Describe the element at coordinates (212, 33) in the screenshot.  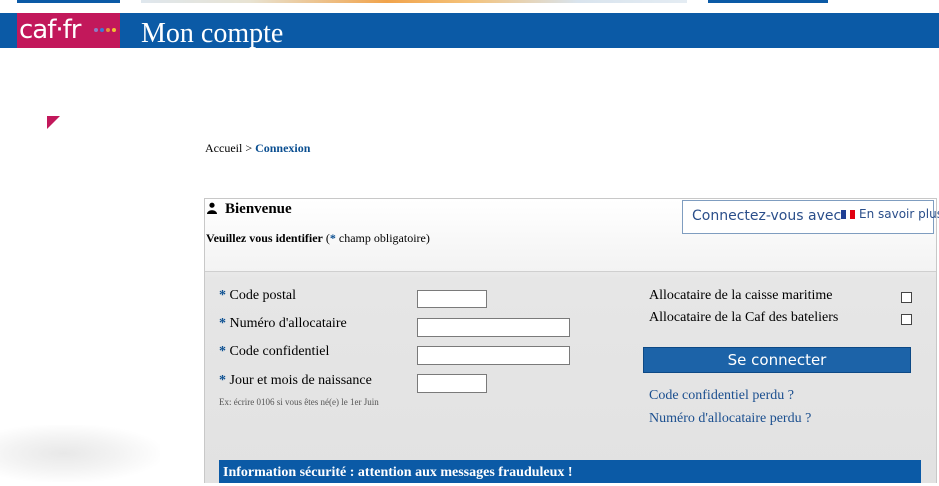
I see `page-title: Mon compte` at that location.